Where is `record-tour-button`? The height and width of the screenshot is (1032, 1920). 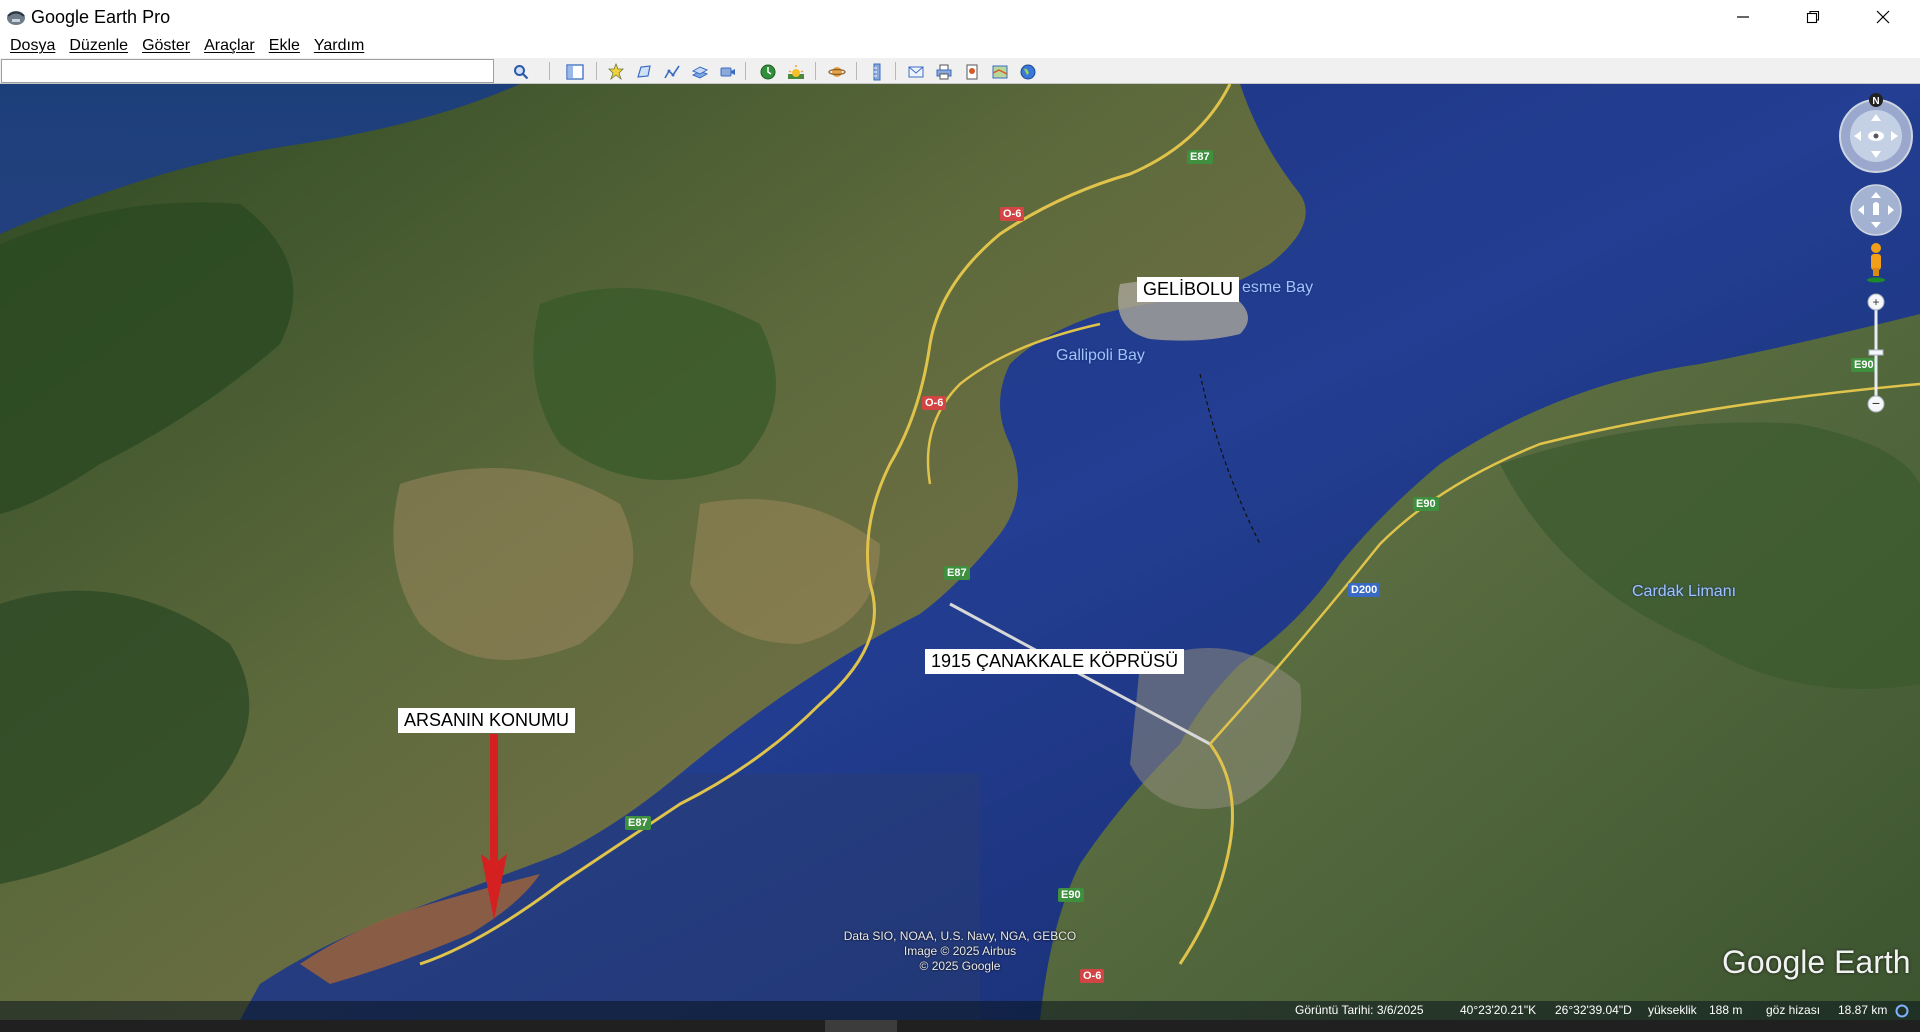
record-tour-button is located at coordinates (728, 71).